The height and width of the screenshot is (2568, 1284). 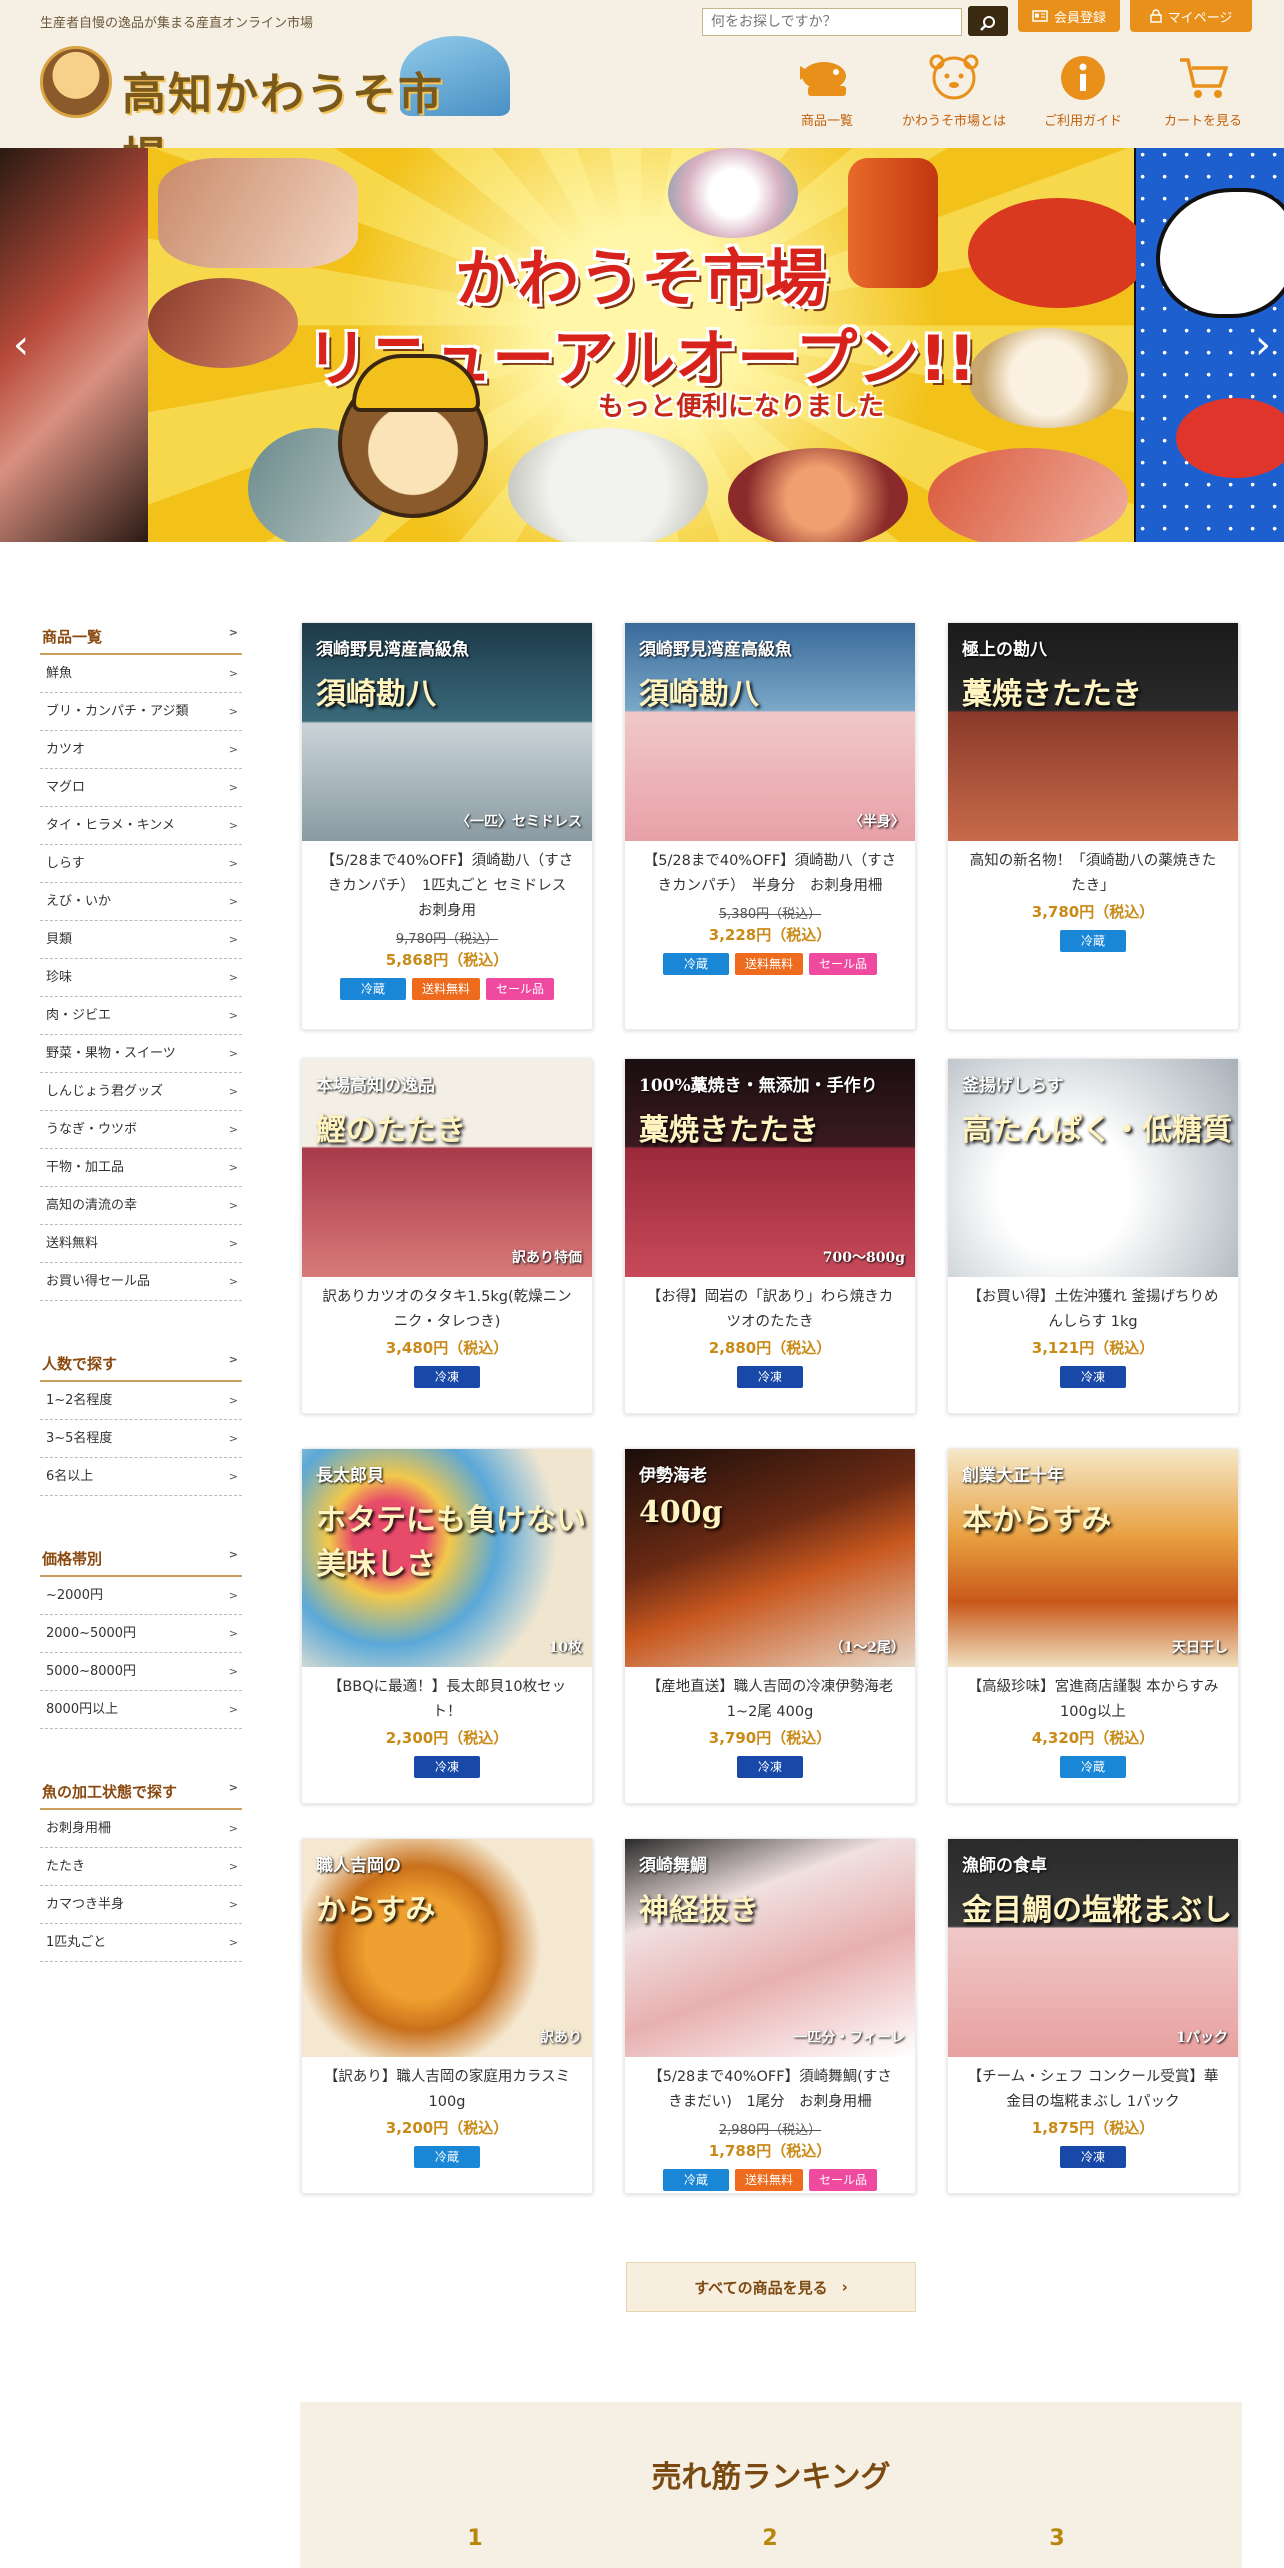 I want to click on nav-about: かわうそ市場とは, so click(x=954, y=95).